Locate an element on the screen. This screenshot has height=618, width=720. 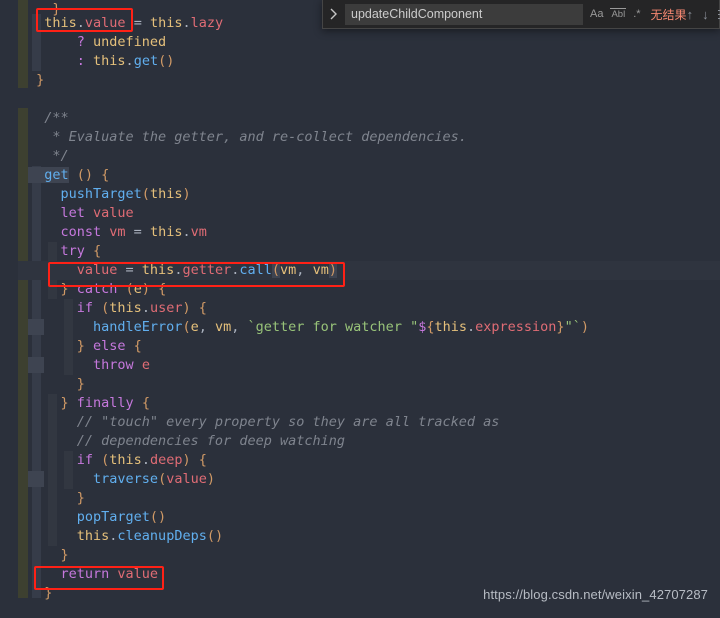
find-navigation: ↑ ↓ › is located at coordinates (703, 14).